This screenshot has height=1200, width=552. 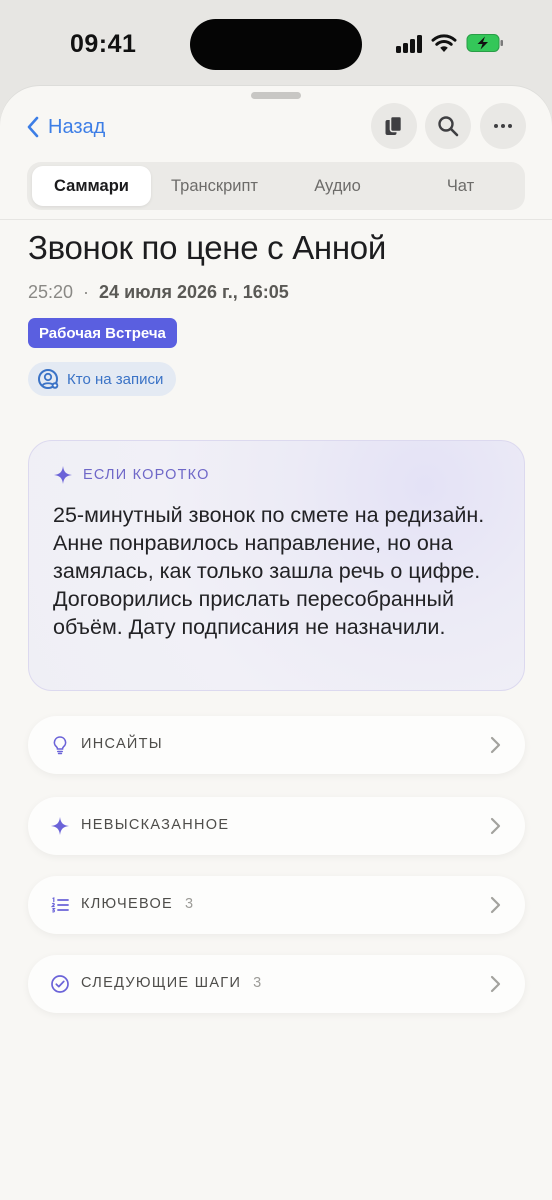 I want to click on section-label: СЛЕДУЮЩИЕ ШАГИ 3, so click(x=171, y=983).